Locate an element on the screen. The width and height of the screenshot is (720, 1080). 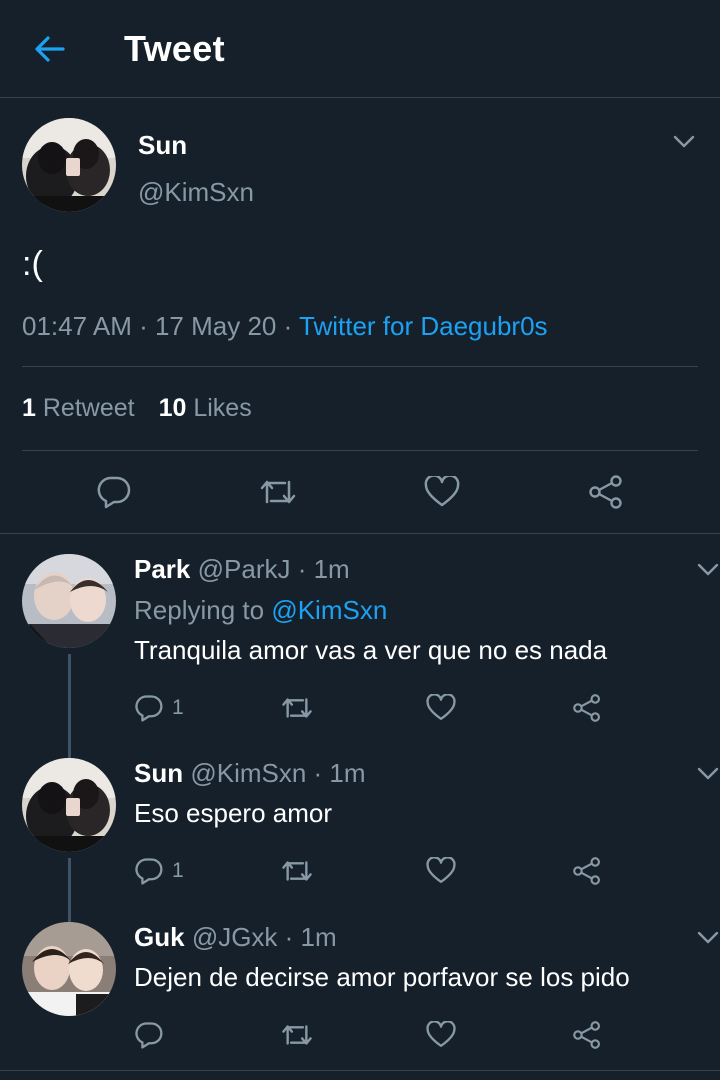
retweet-label: Retweet is located at coordinates (88, 408).